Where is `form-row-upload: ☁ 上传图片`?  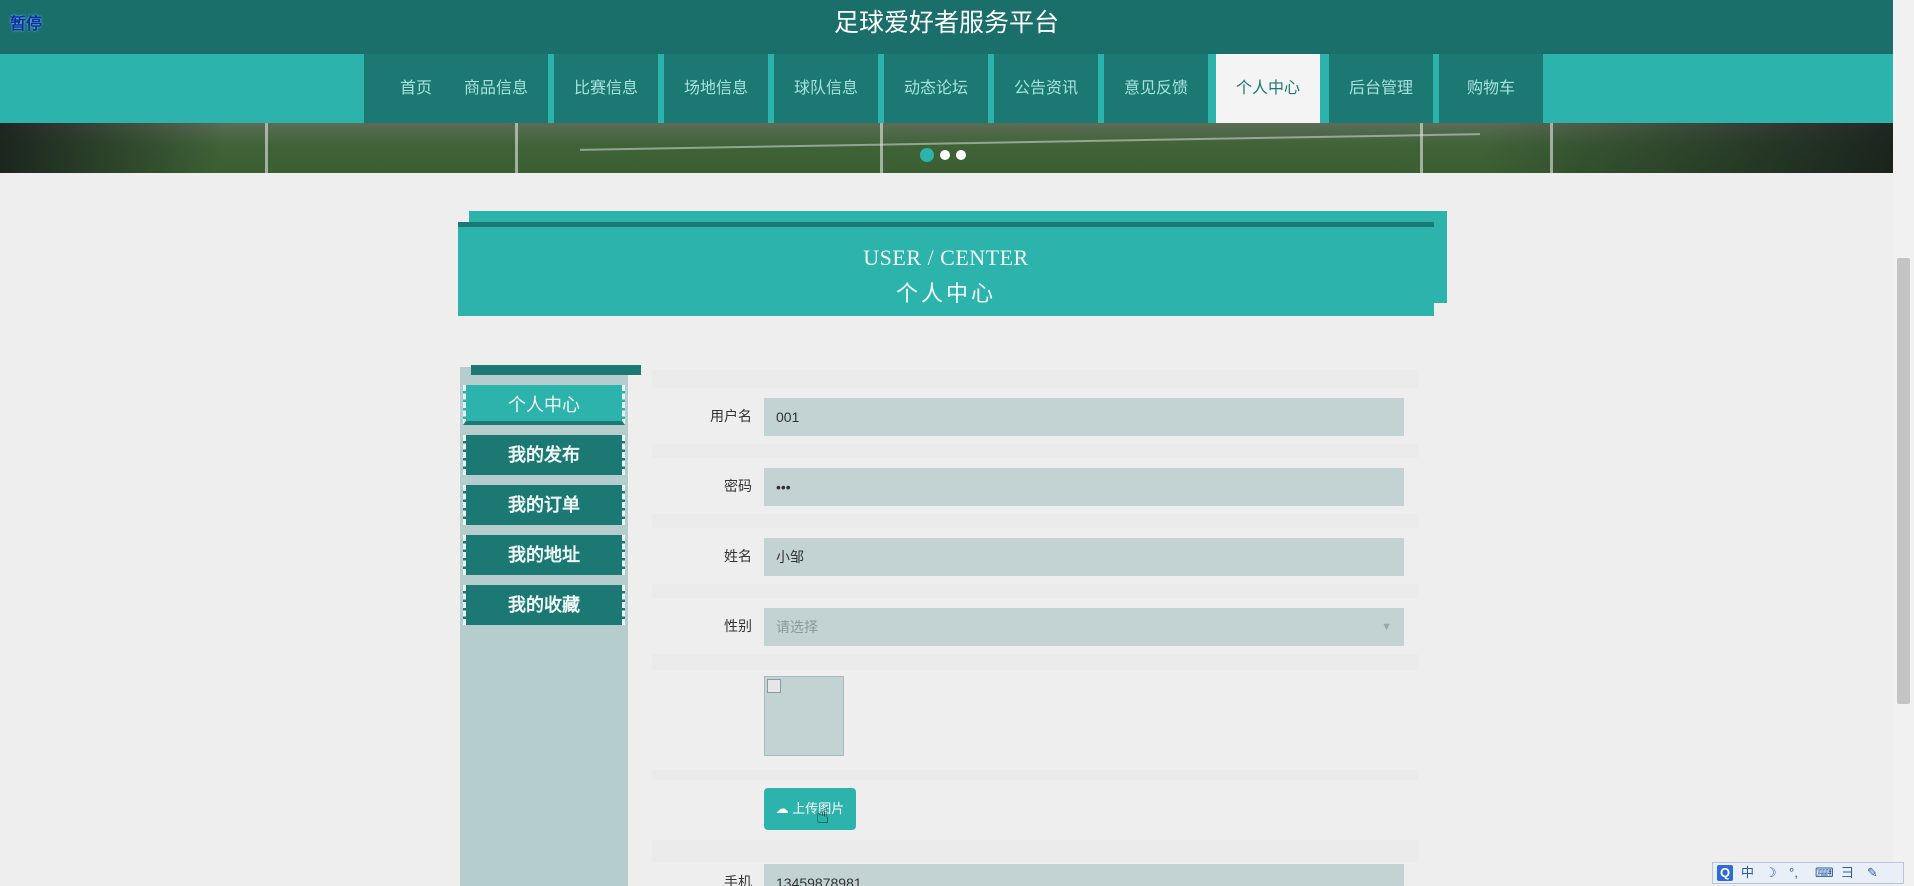
form-row-upload: ☁ 上传图片 is located at coordinates (1035, 810).